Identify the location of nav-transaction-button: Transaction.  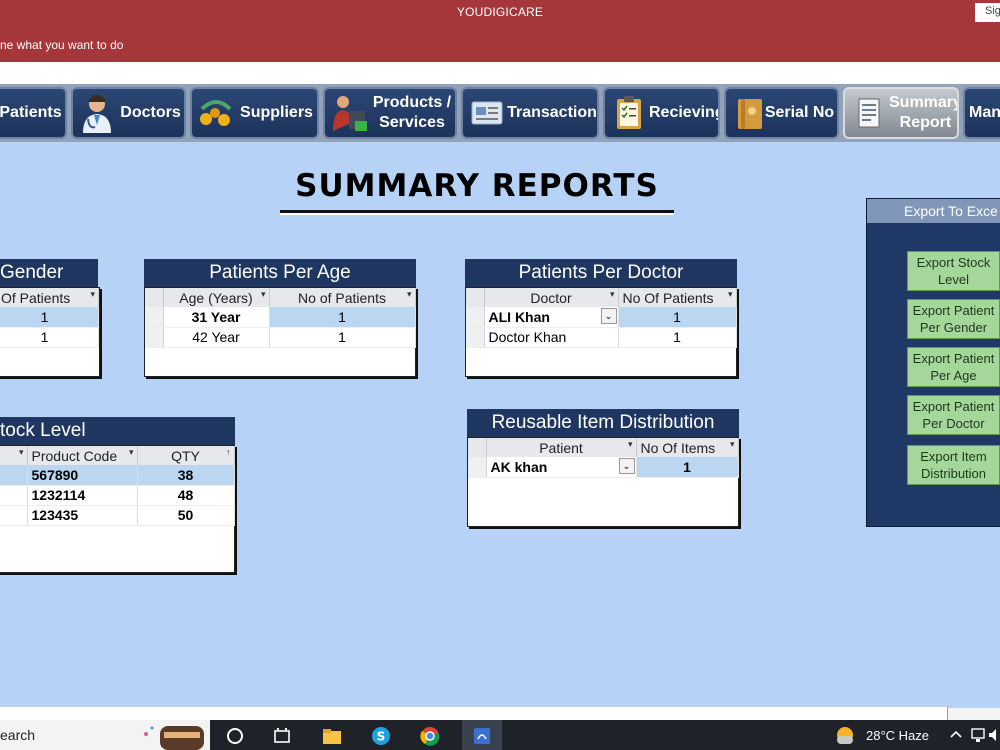
(530, 113).